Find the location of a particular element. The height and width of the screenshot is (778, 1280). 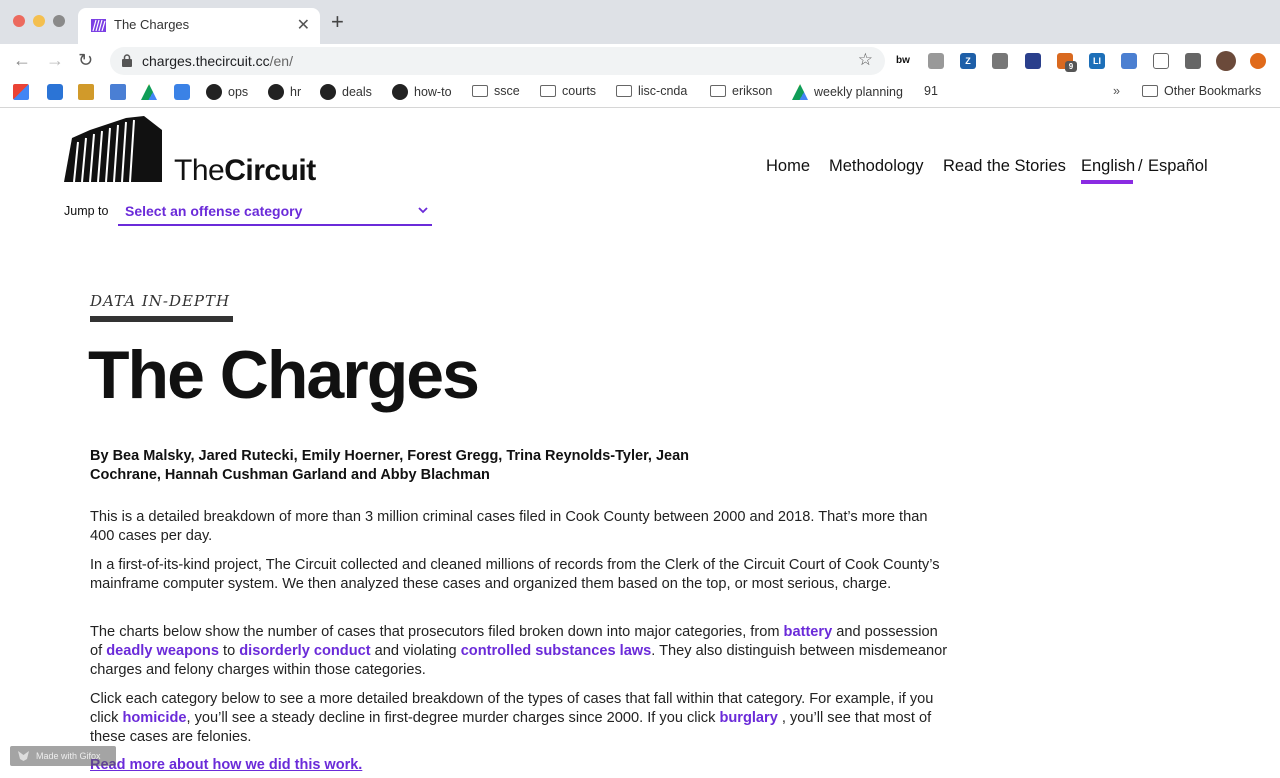

drive-bookmark-icon is located at coordinates (149, 92).